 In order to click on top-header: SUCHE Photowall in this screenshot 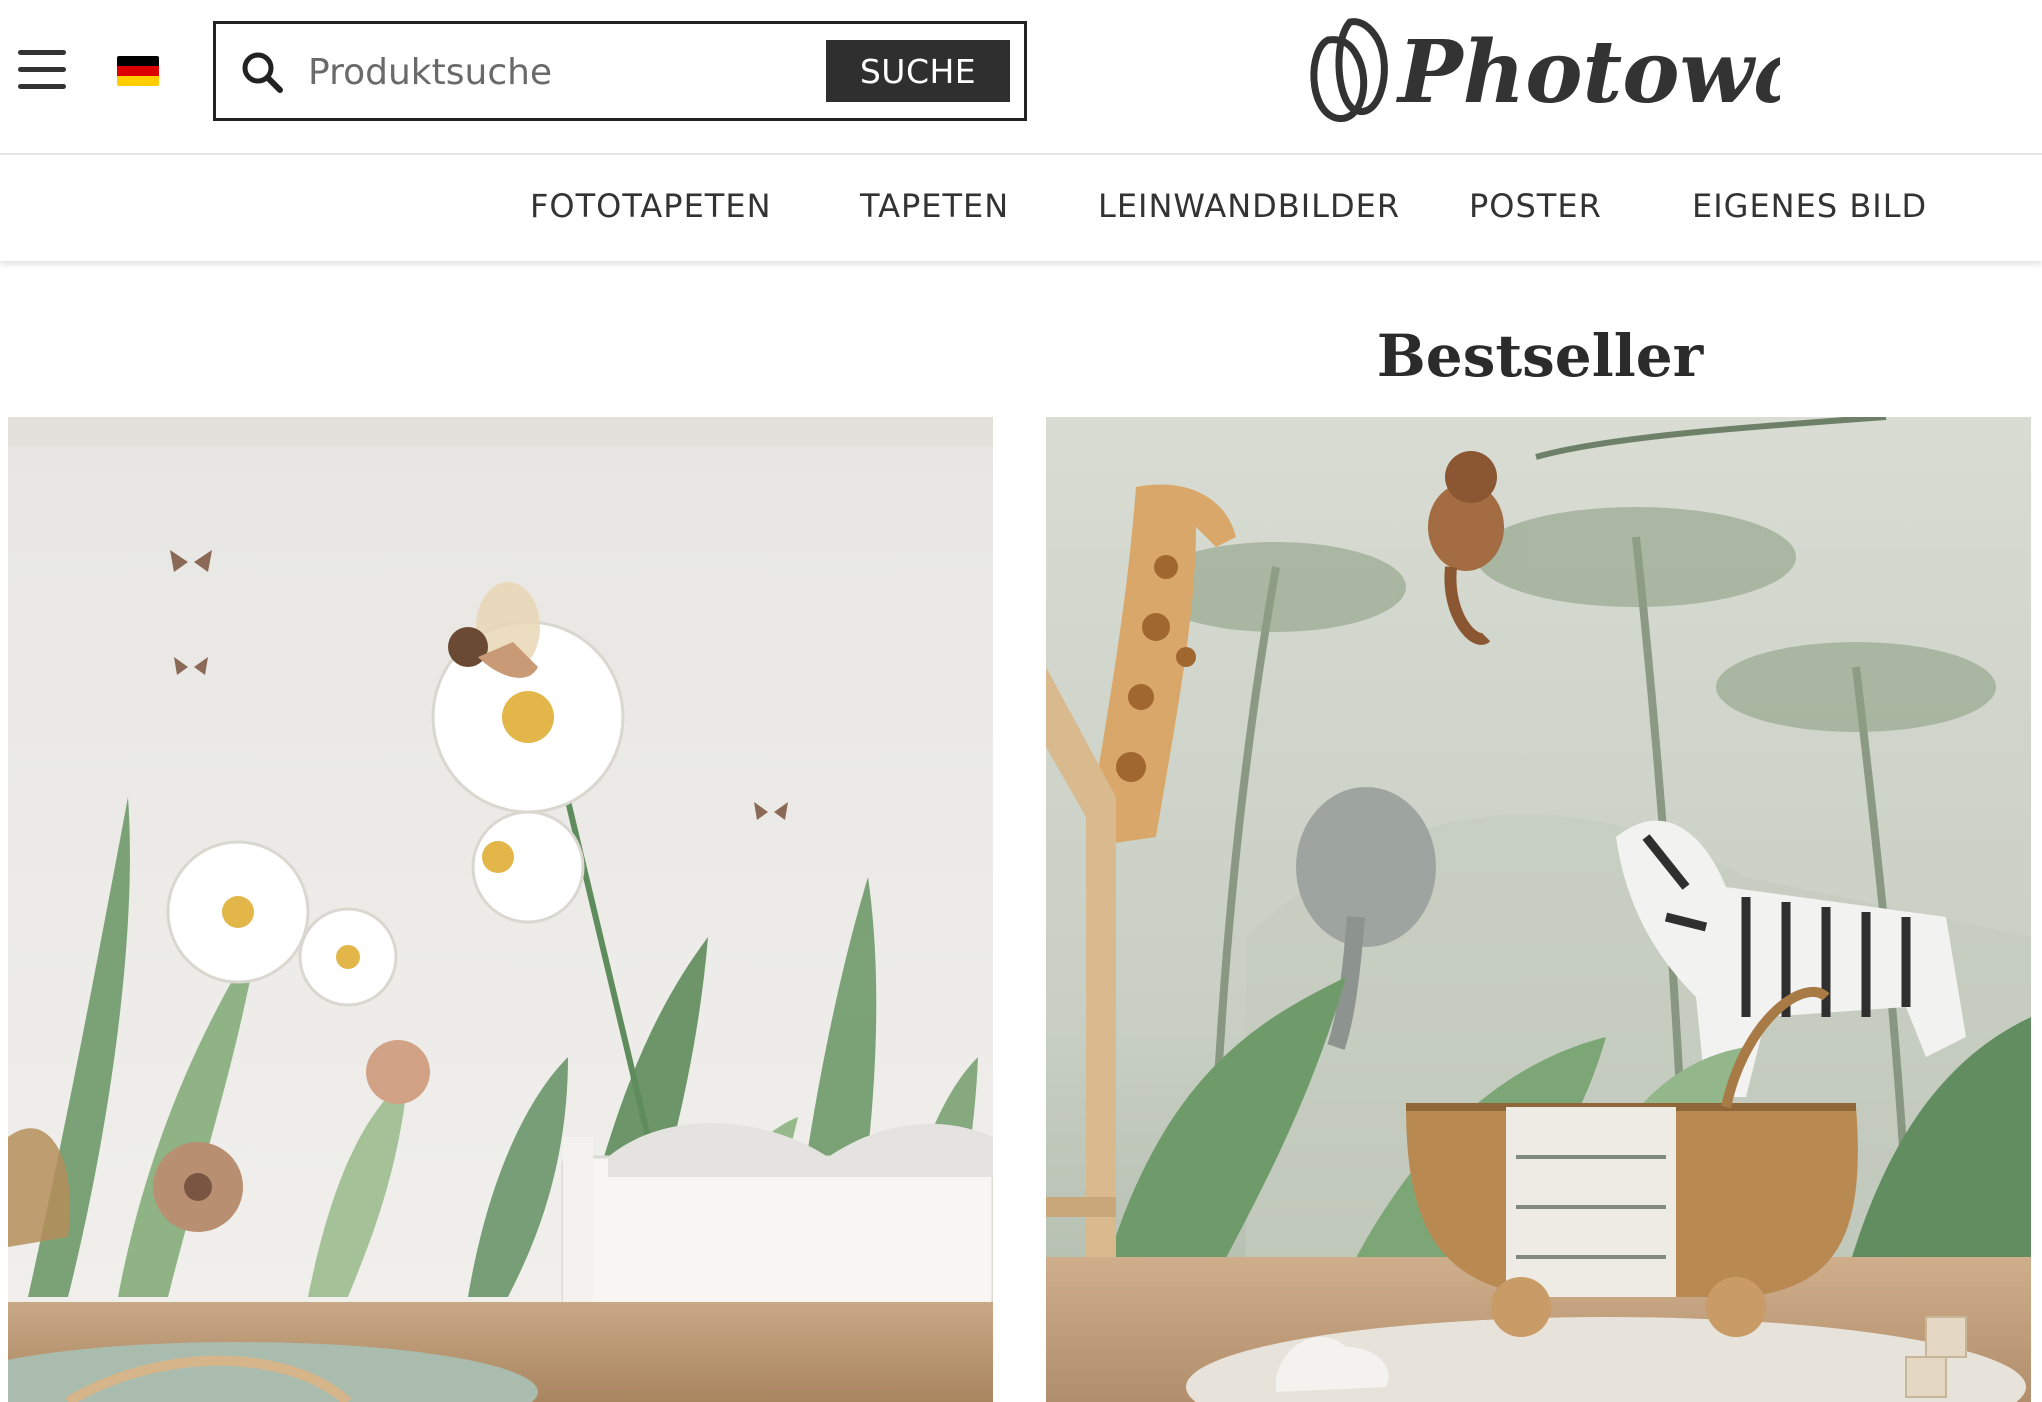, I will do `click(1021, 77)`.